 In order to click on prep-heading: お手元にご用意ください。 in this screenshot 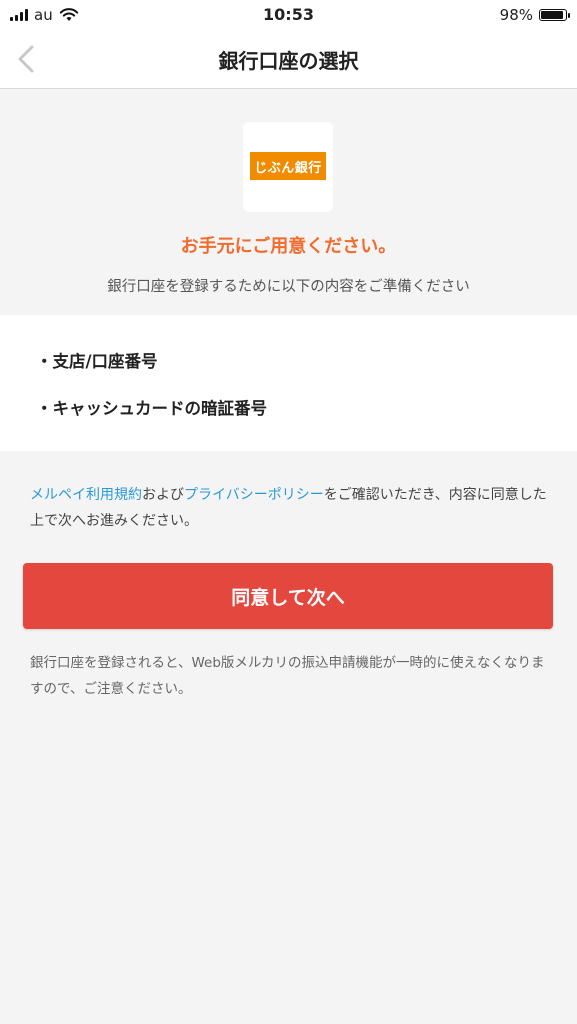, I will do `click(288, 246)`.